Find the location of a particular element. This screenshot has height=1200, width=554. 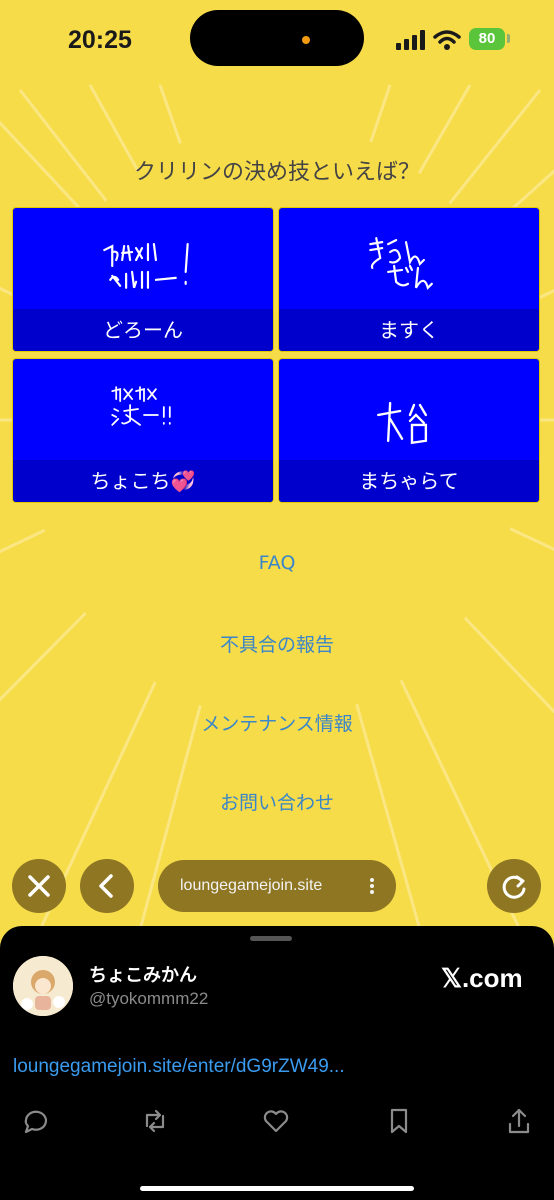

status-time: 20:25 is located at coordinates (100, 40).